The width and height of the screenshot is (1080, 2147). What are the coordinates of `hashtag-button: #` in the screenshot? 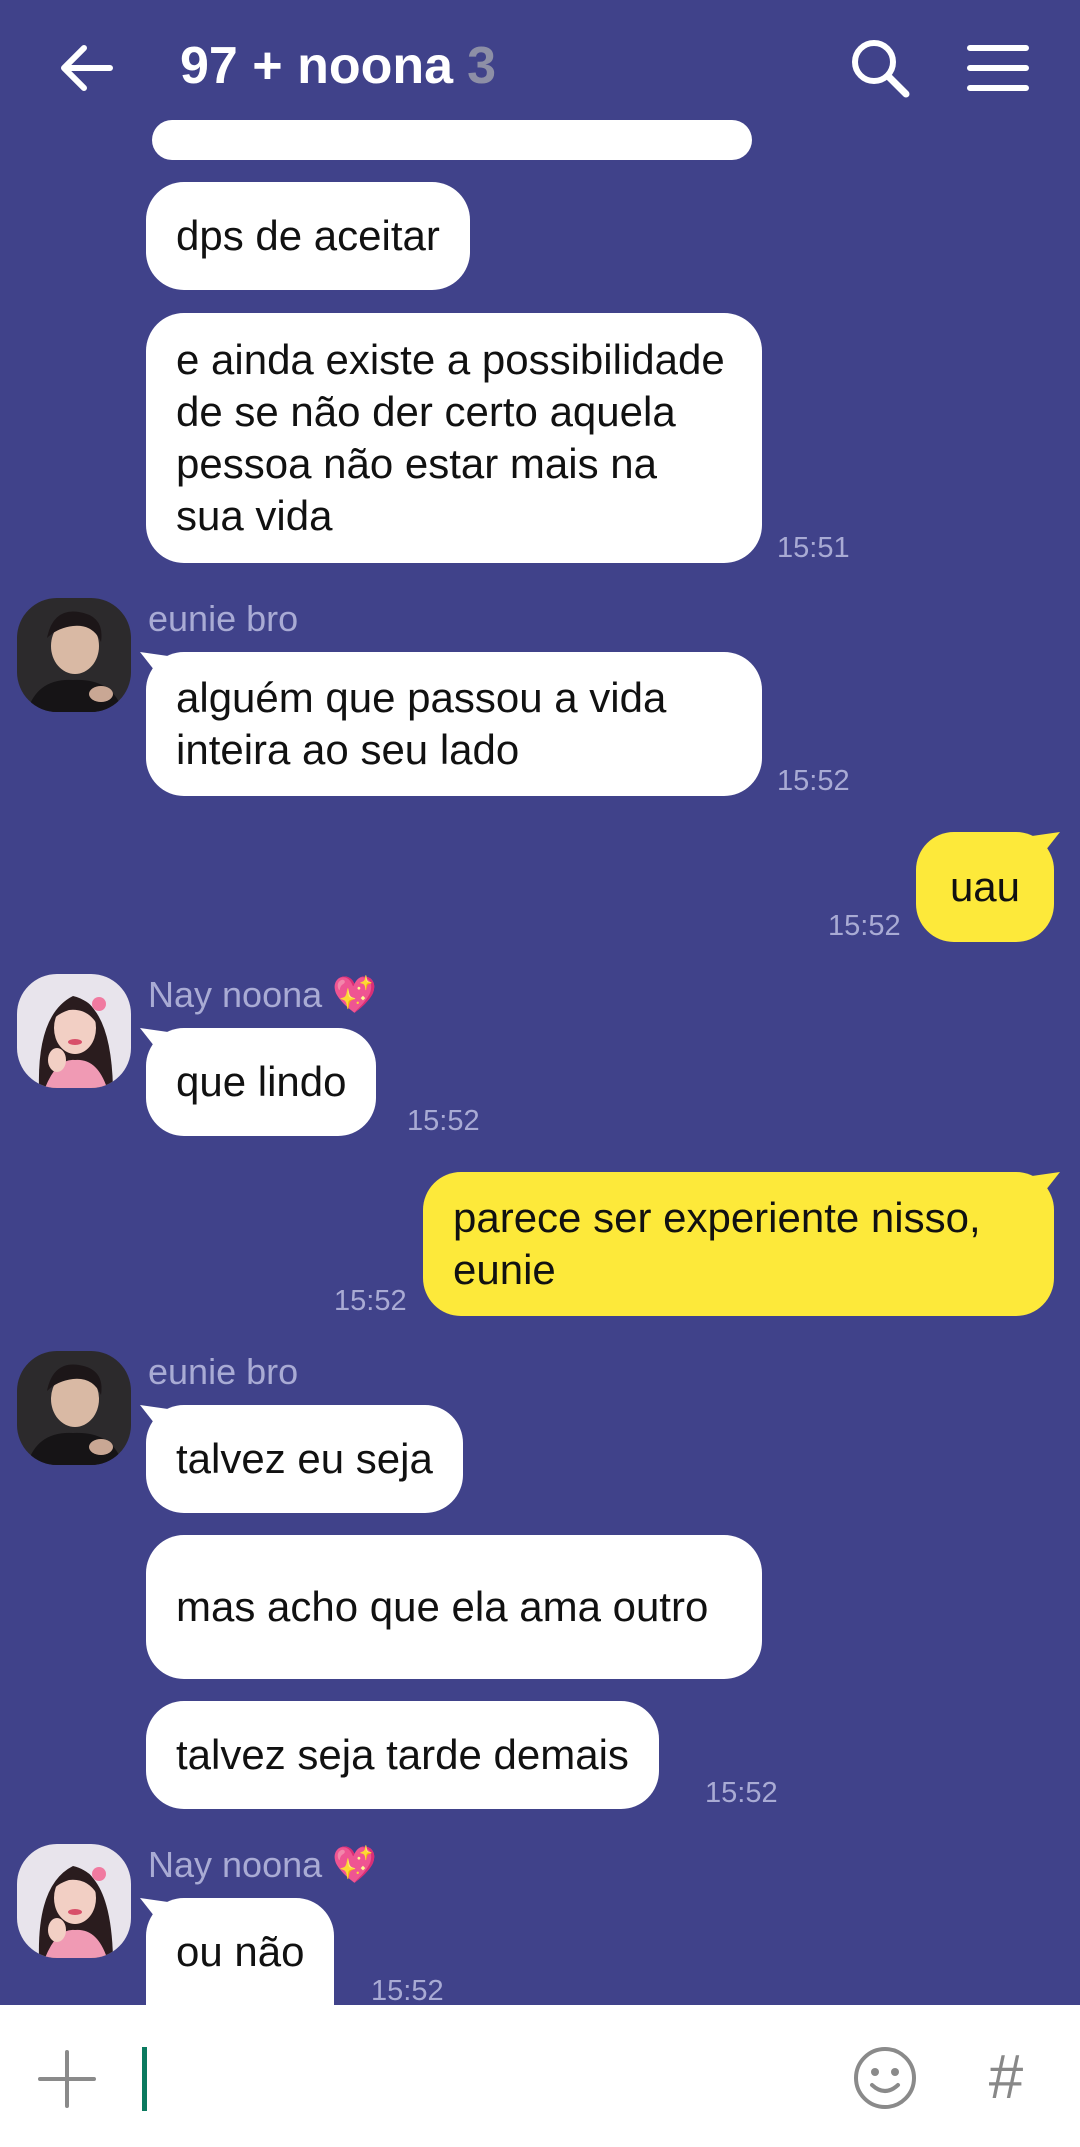 It's located at (1006, 2078).